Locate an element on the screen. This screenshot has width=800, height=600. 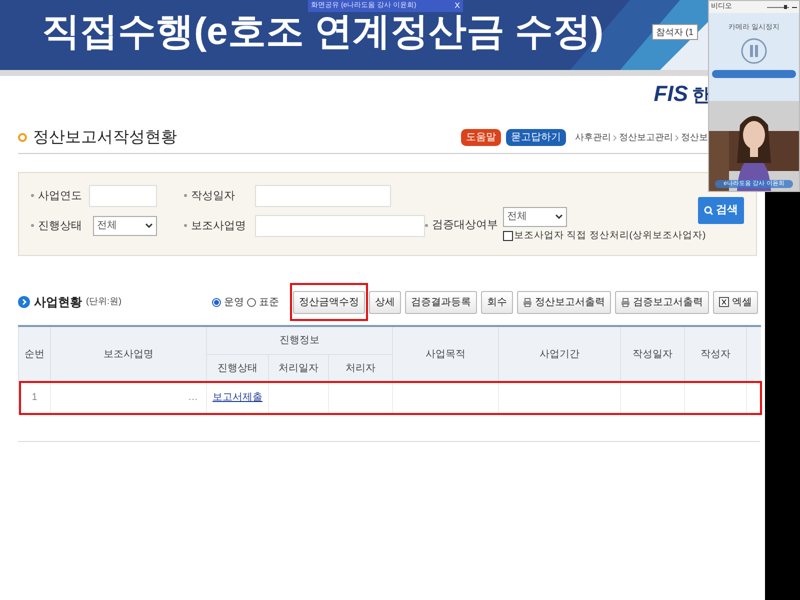
breadcrumb-item: 정산보 is located at coordinates (694, 137).